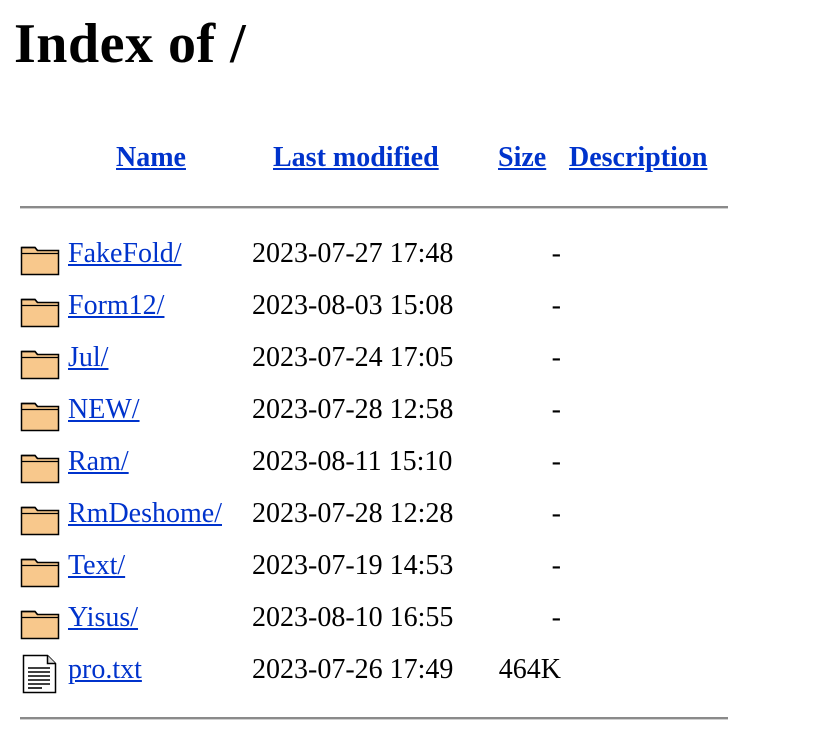 This screenshot has width=816, height=730. I want to click on entry-link: Text/, so click(96, 566).